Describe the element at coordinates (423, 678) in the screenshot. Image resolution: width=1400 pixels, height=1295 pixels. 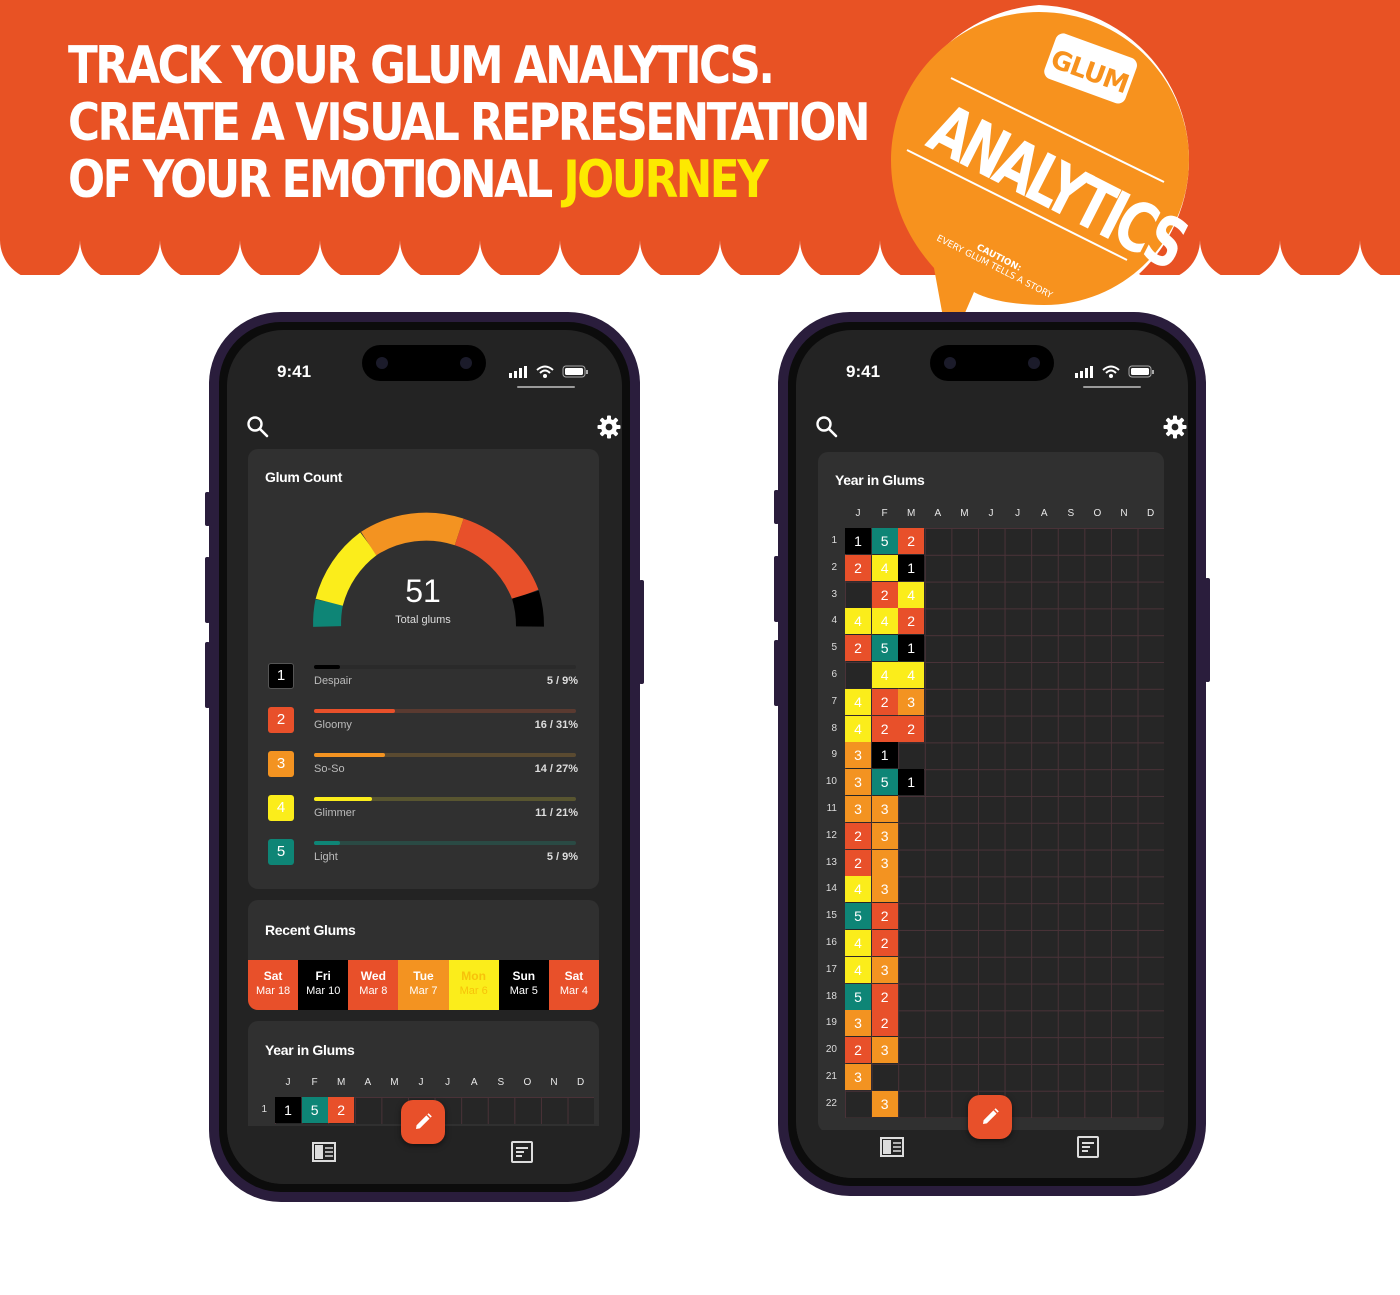
I see `mood-row-despair: 1 Despair 5 / 9%` at that location.